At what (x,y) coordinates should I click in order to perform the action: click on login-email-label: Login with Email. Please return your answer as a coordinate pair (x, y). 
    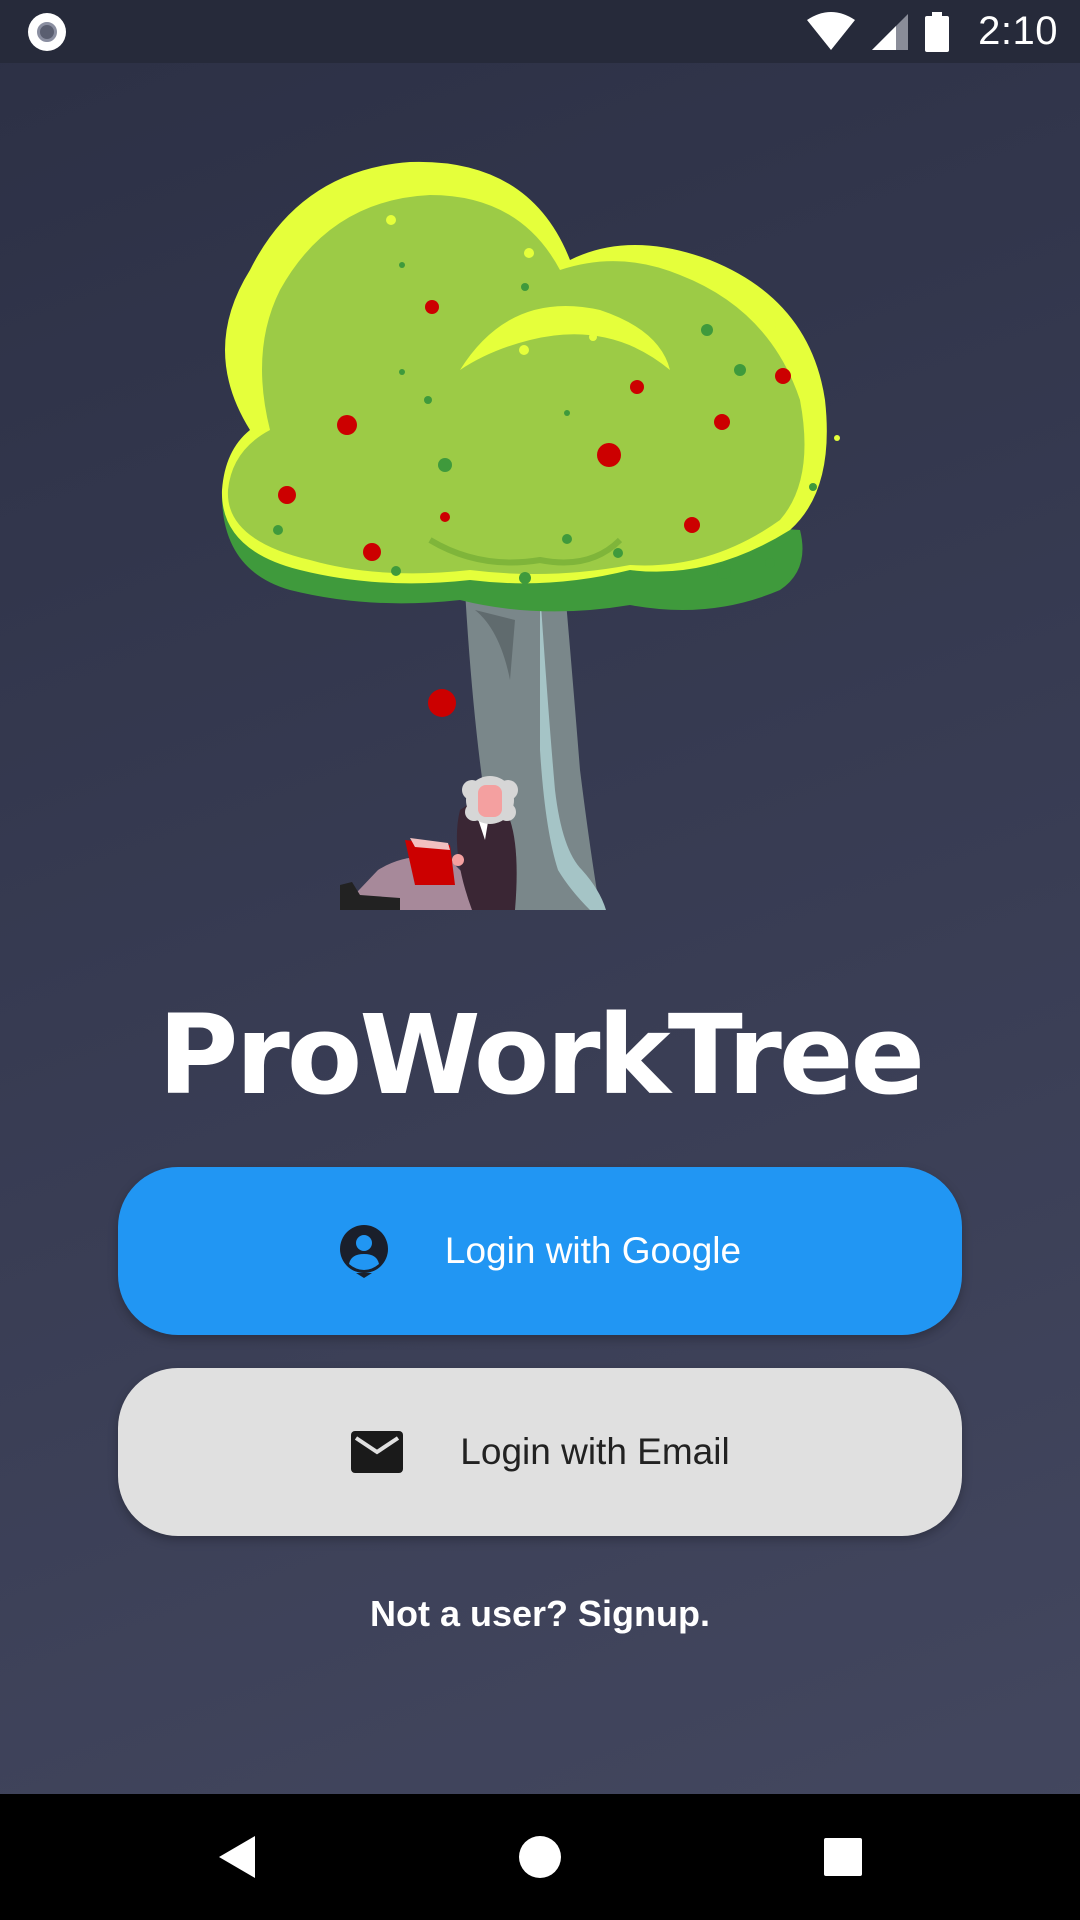
    Looking at the image, I should click on (595, 1451).